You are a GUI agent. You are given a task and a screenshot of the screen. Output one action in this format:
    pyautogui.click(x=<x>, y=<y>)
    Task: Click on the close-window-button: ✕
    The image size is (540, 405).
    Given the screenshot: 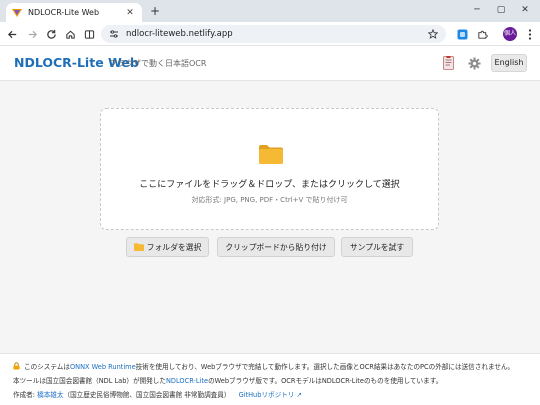 What is the action you would take?
    pyautogui.click(x=525, y=10)
    